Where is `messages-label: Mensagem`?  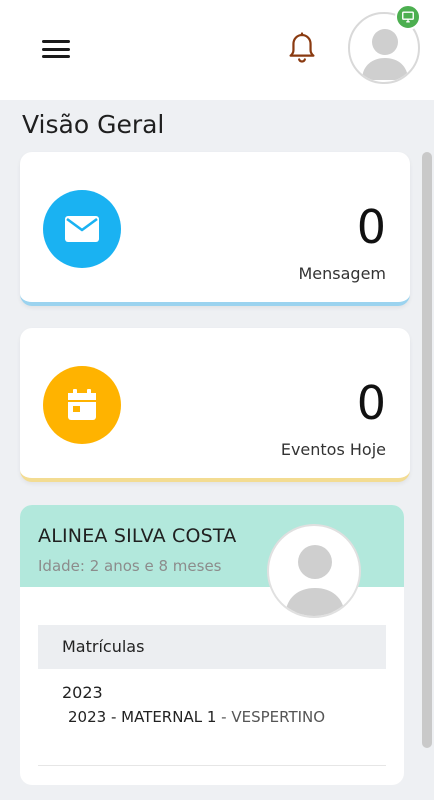 messages-label: Mensagem is located at coordinates (342, 273).